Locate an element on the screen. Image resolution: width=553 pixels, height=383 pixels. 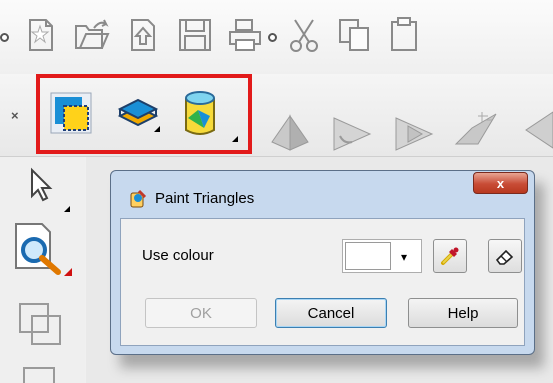
eraser-button is located at coordinates (505, 256).